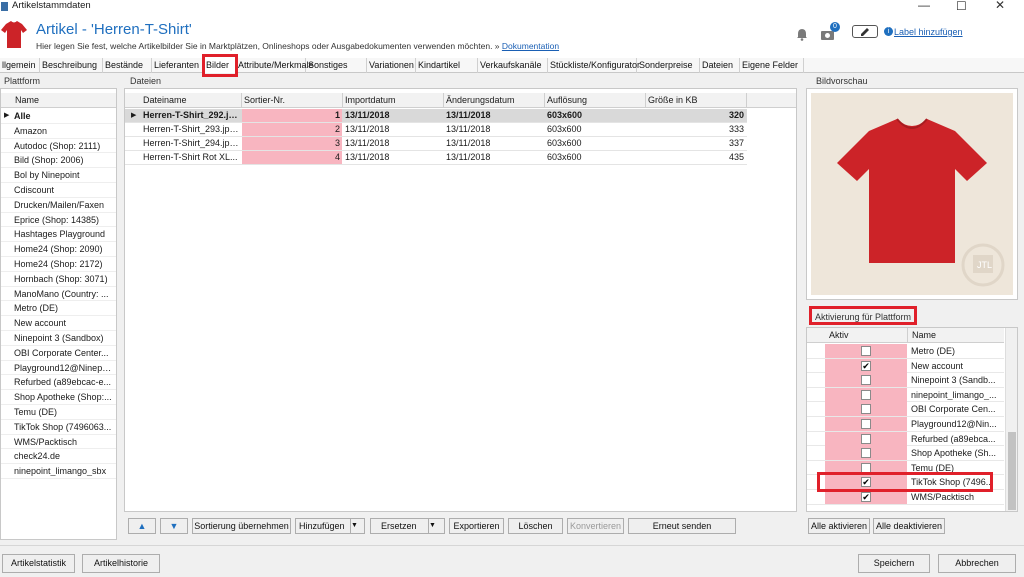 The image size is (1024, 577). I want to click on platform-list-item: Bild (Shop: 2006), so click(58, 161).